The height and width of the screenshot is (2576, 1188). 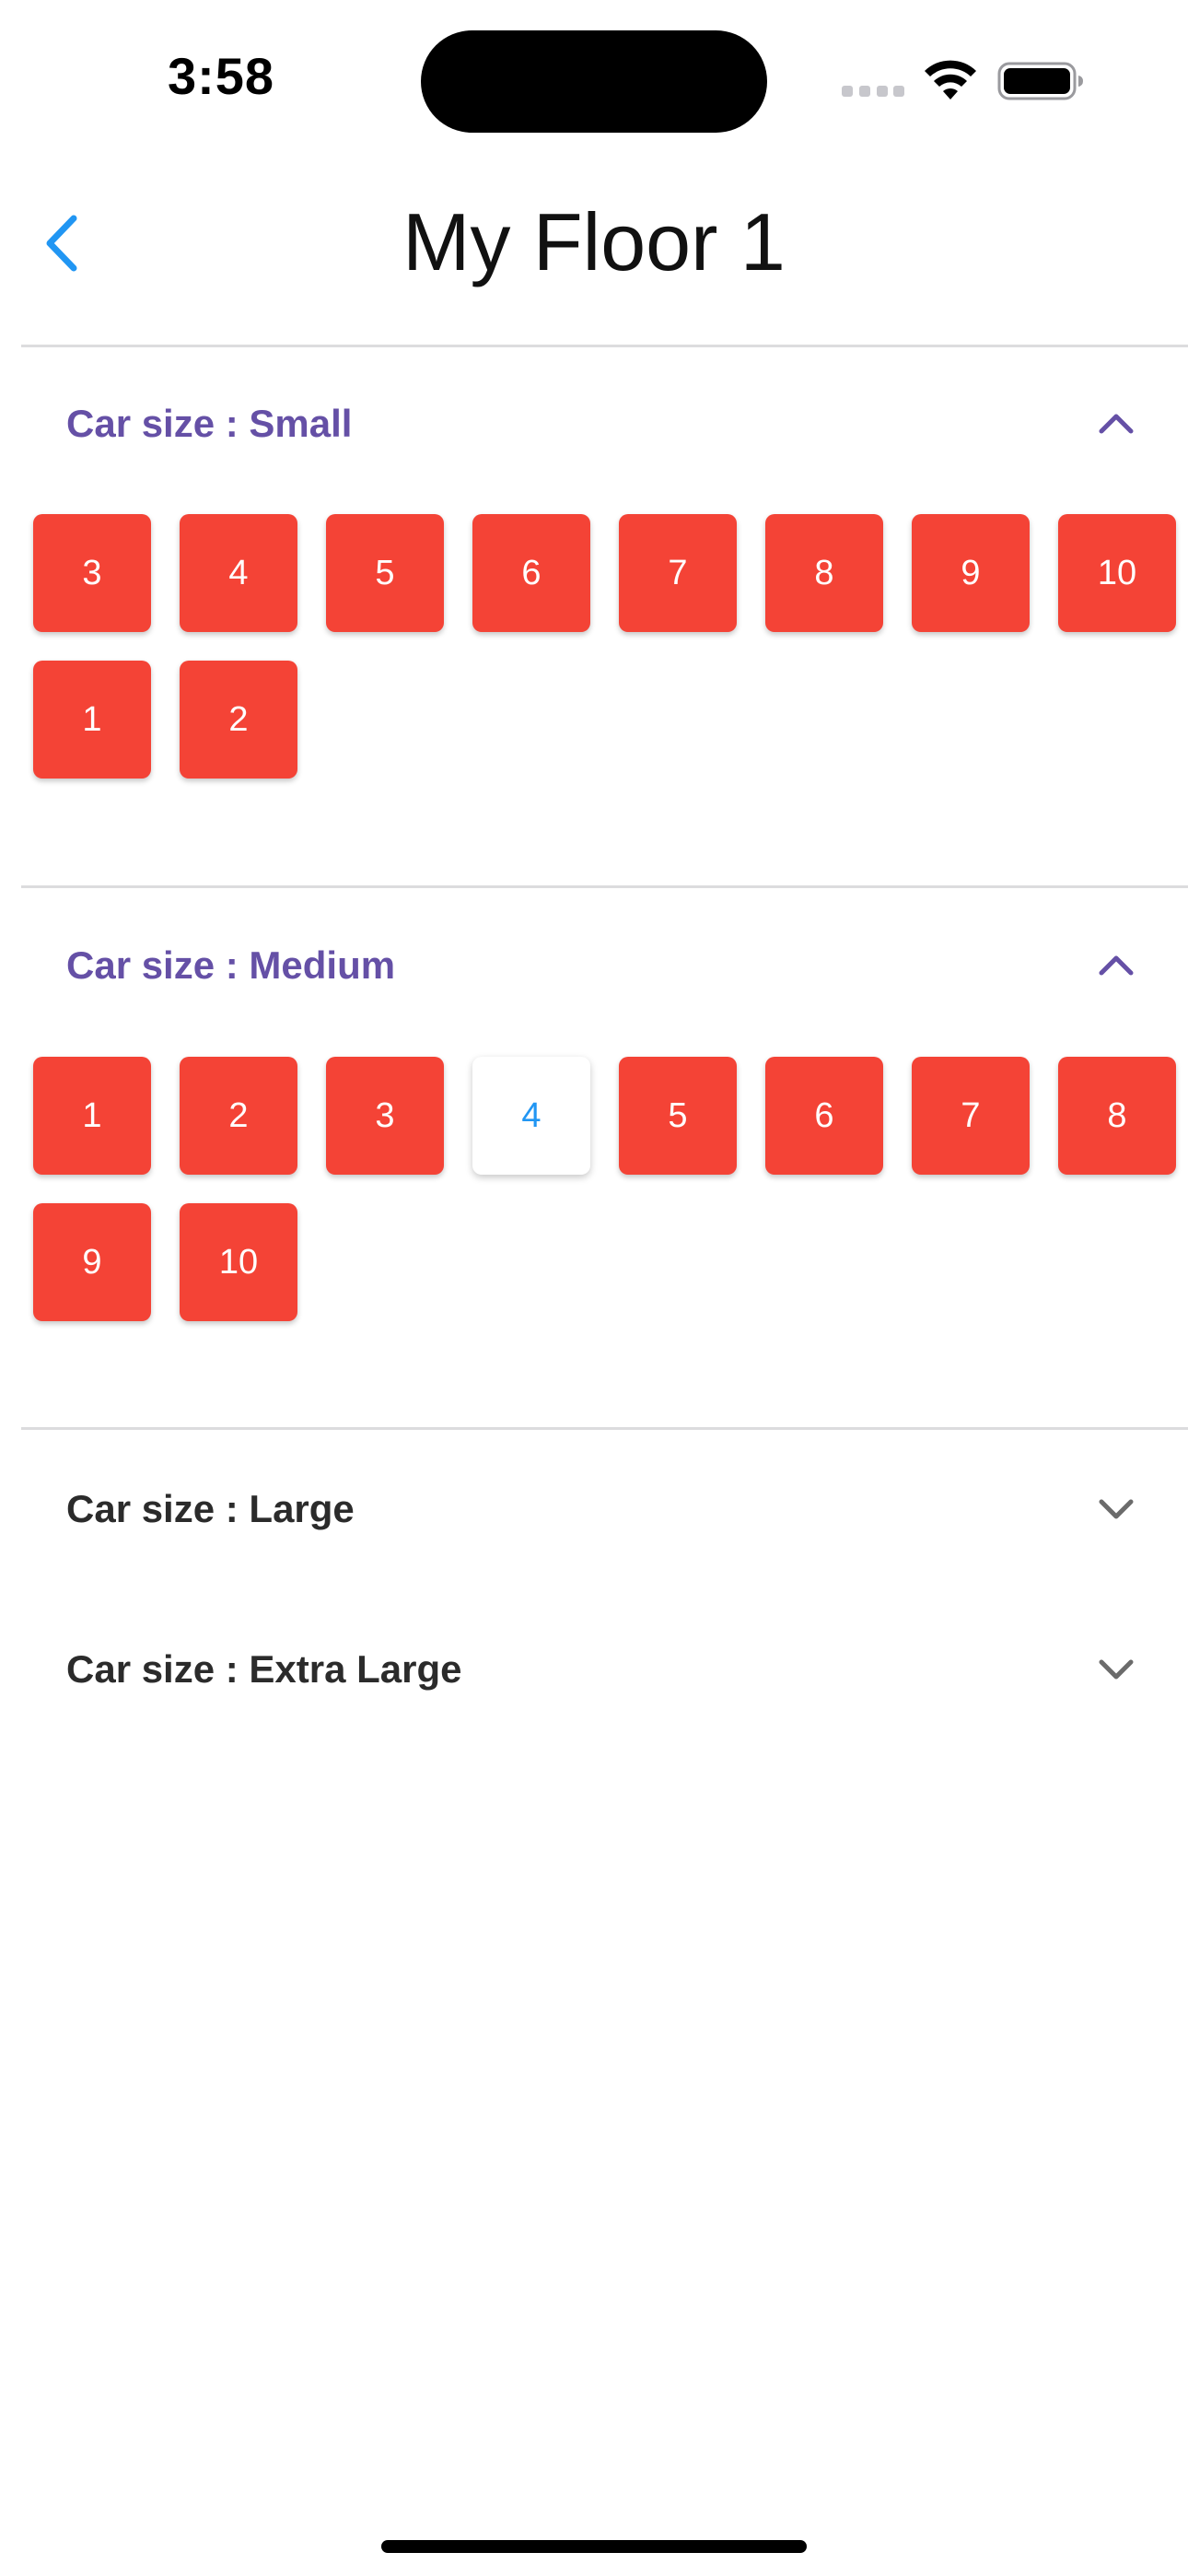 I want to click on page-title: My Floor 1, so click(x=594, y=241).